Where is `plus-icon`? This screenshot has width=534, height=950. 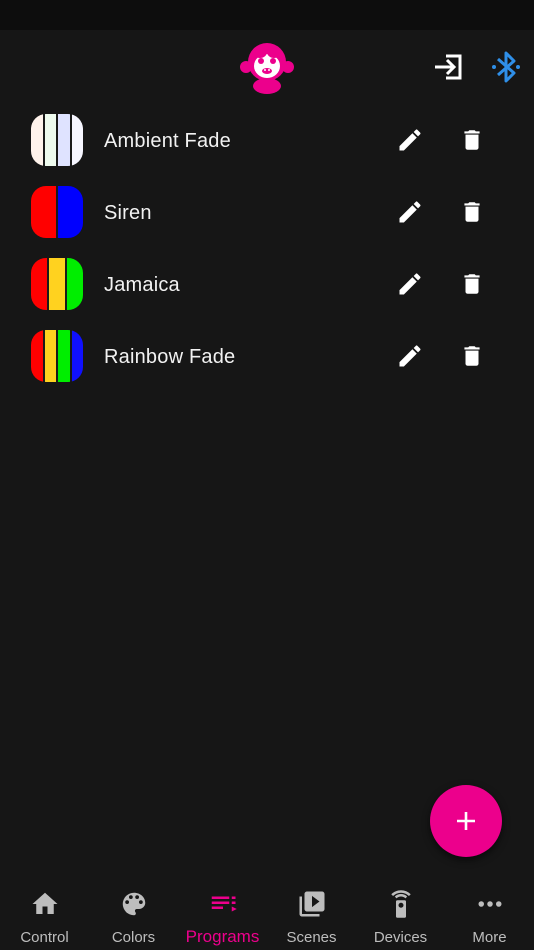
plus-icon is located at coordinates (466, 821).